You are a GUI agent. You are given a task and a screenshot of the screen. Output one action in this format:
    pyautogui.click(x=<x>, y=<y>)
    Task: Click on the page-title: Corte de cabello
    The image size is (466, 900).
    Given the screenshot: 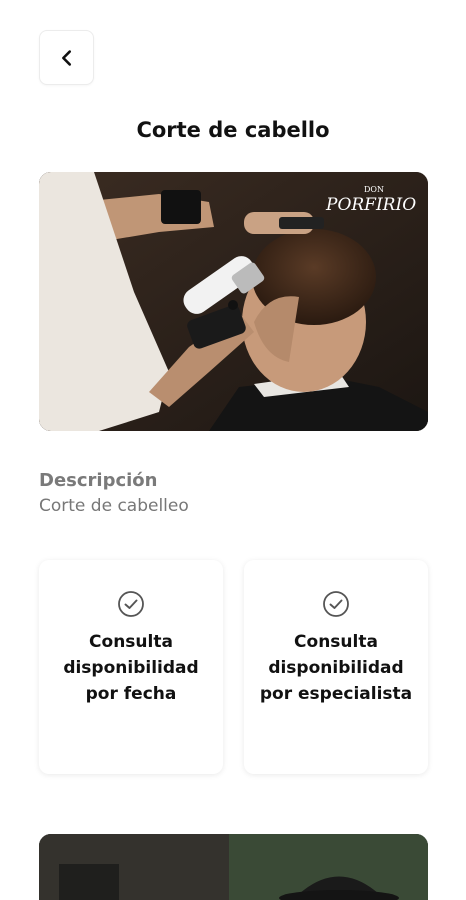 What is the action you would take?
    pyautogui.click(x=233, y=130)
    